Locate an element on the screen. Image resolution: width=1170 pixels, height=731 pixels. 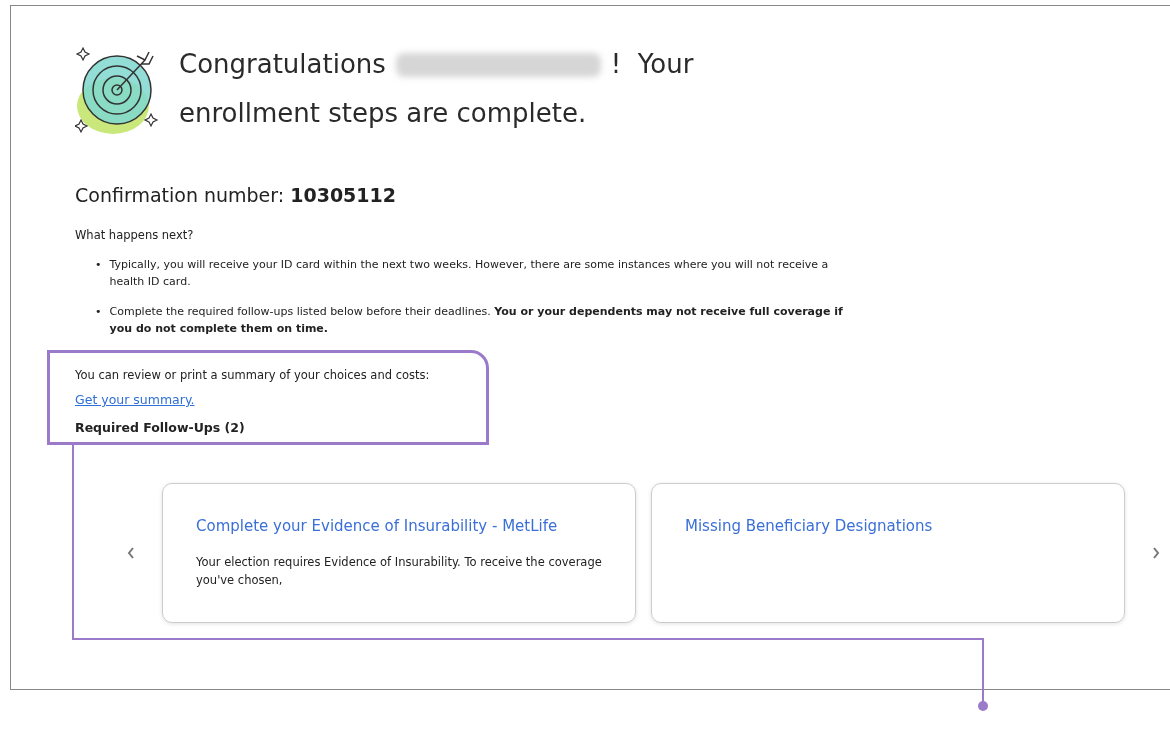
summary-link: Get your summary. is located at coordinates (135, 399).